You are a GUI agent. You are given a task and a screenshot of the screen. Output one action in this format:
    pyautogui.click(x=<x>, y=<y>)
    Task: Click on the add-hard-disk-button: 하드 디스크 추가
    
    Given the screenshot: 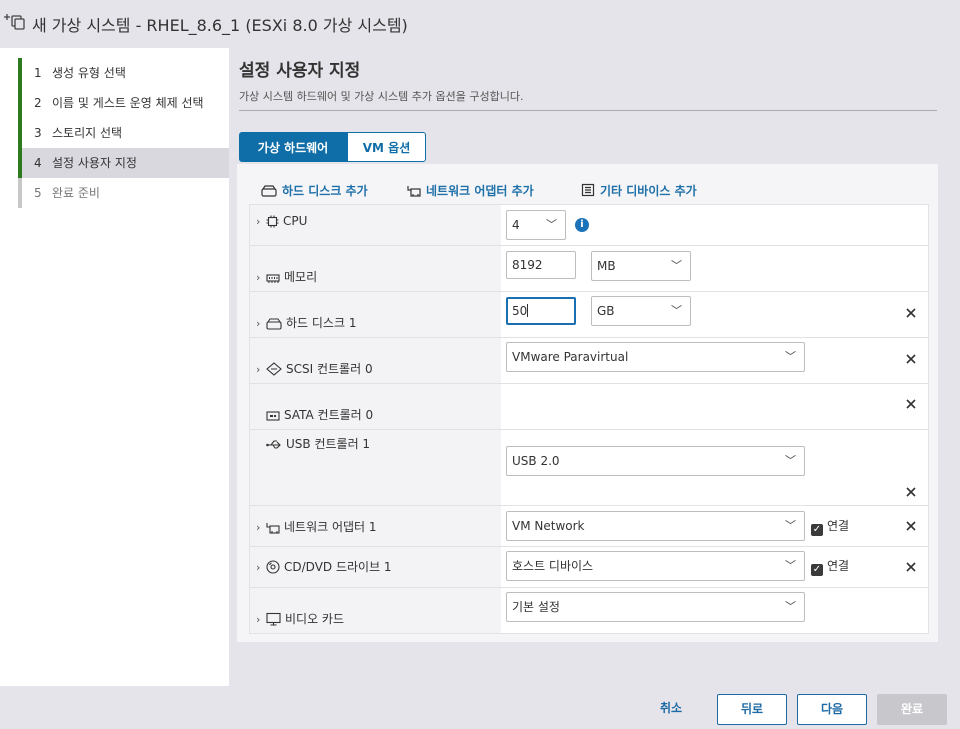 What is the action you would take?
    pyautogui.click(x=314, y=190)
    